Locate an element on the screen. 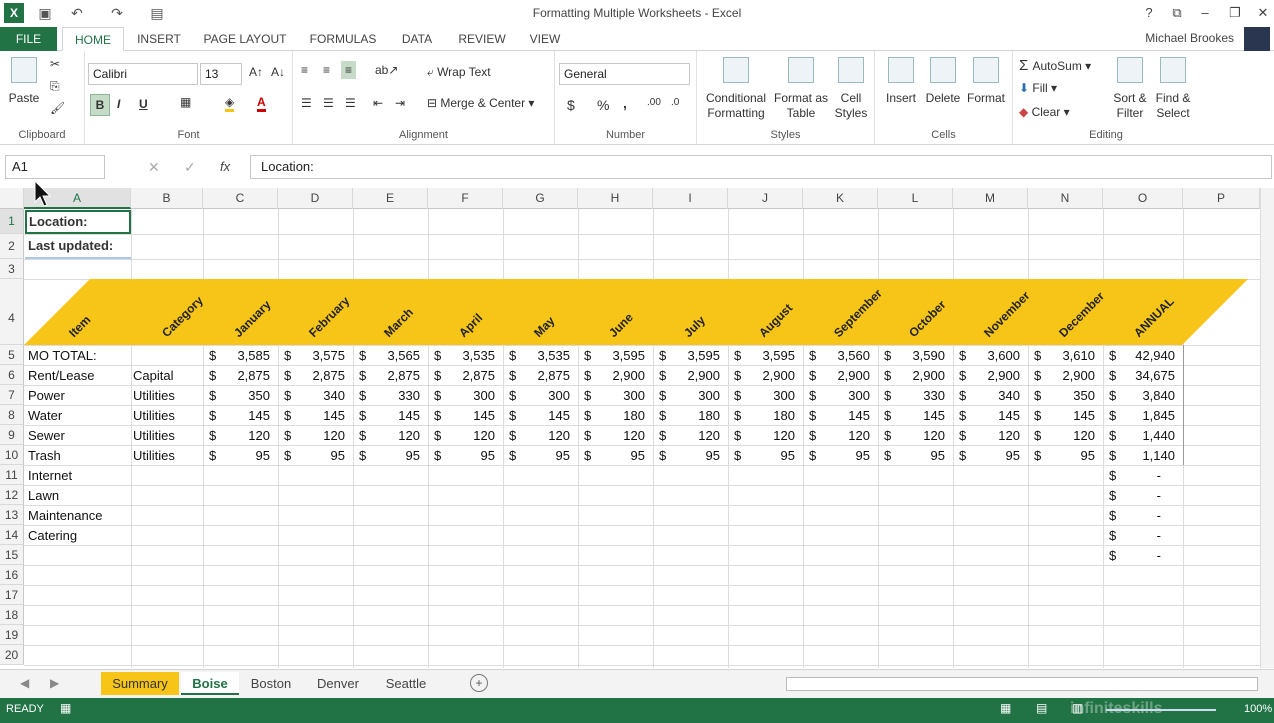 The width and height of the screenshot is (1274, 723). tab-data: DATA is located at coordinates (417, 39).